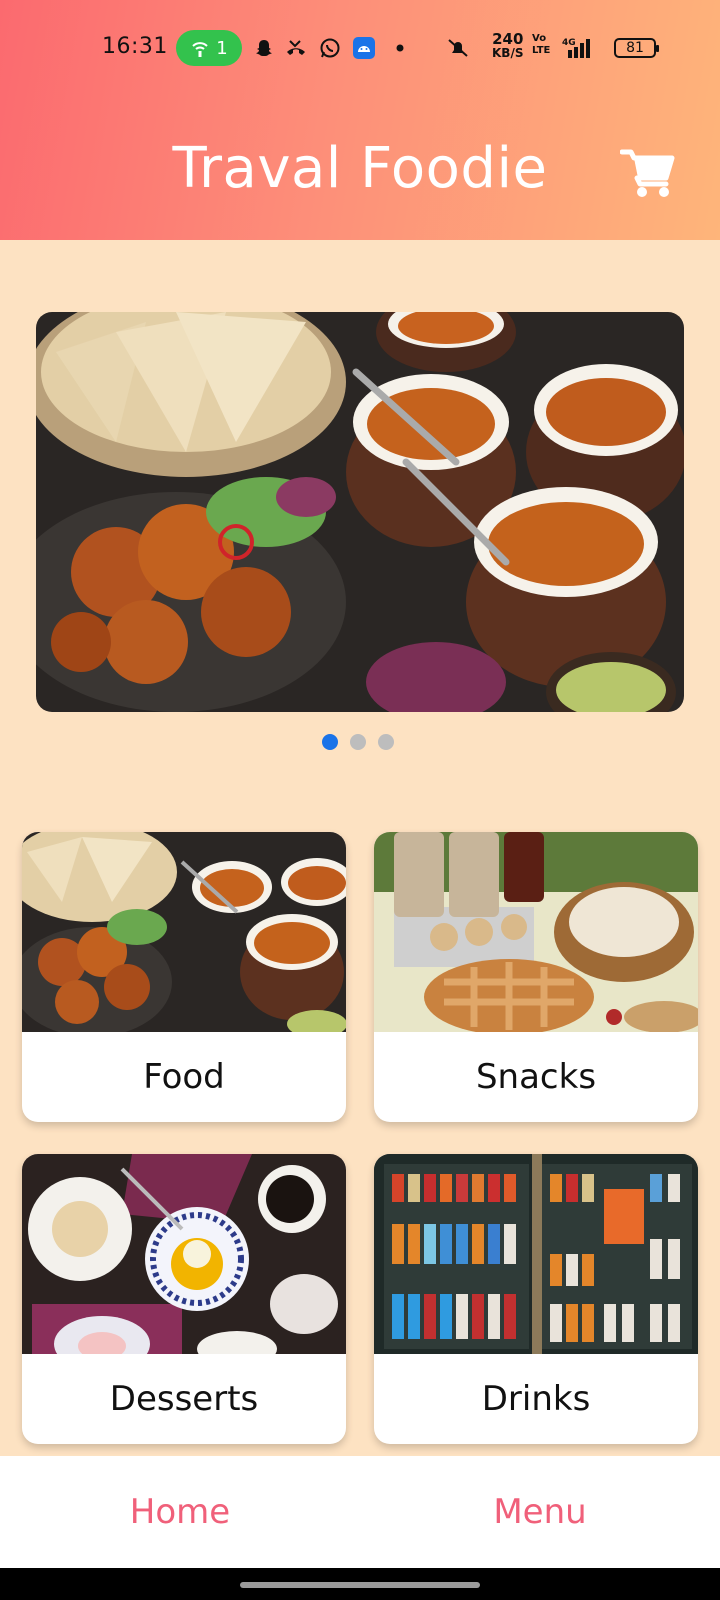 The image size is (720, 1600). Describe the element at coordinates (508, 53) in the screenshot. I see `network-speed-unit: KB/S` at that location.